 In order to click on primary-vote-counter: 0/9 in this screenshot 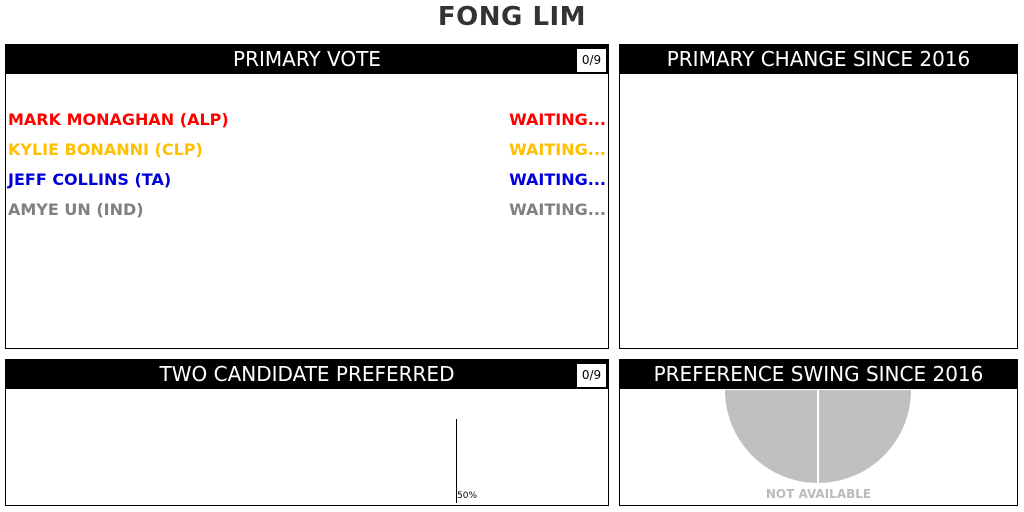, I will do `click(591, 60)`.